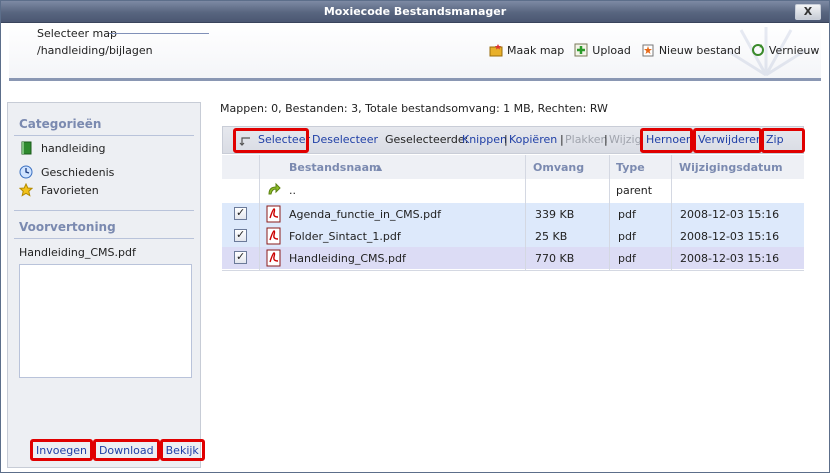 This screenshot has width=830, height=473. Describe the element at coordinates (551, 236) in the screenshot. I see `file-size: 25 KB` at that location.